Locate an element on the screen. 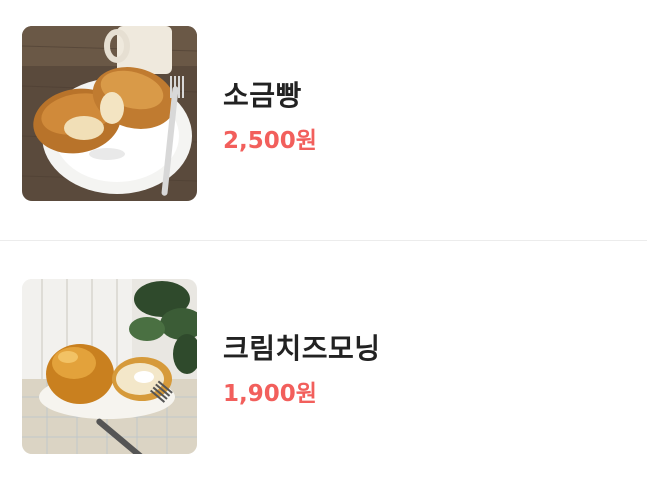  product-name: 소금빵 is located at coordinates (262, 95).